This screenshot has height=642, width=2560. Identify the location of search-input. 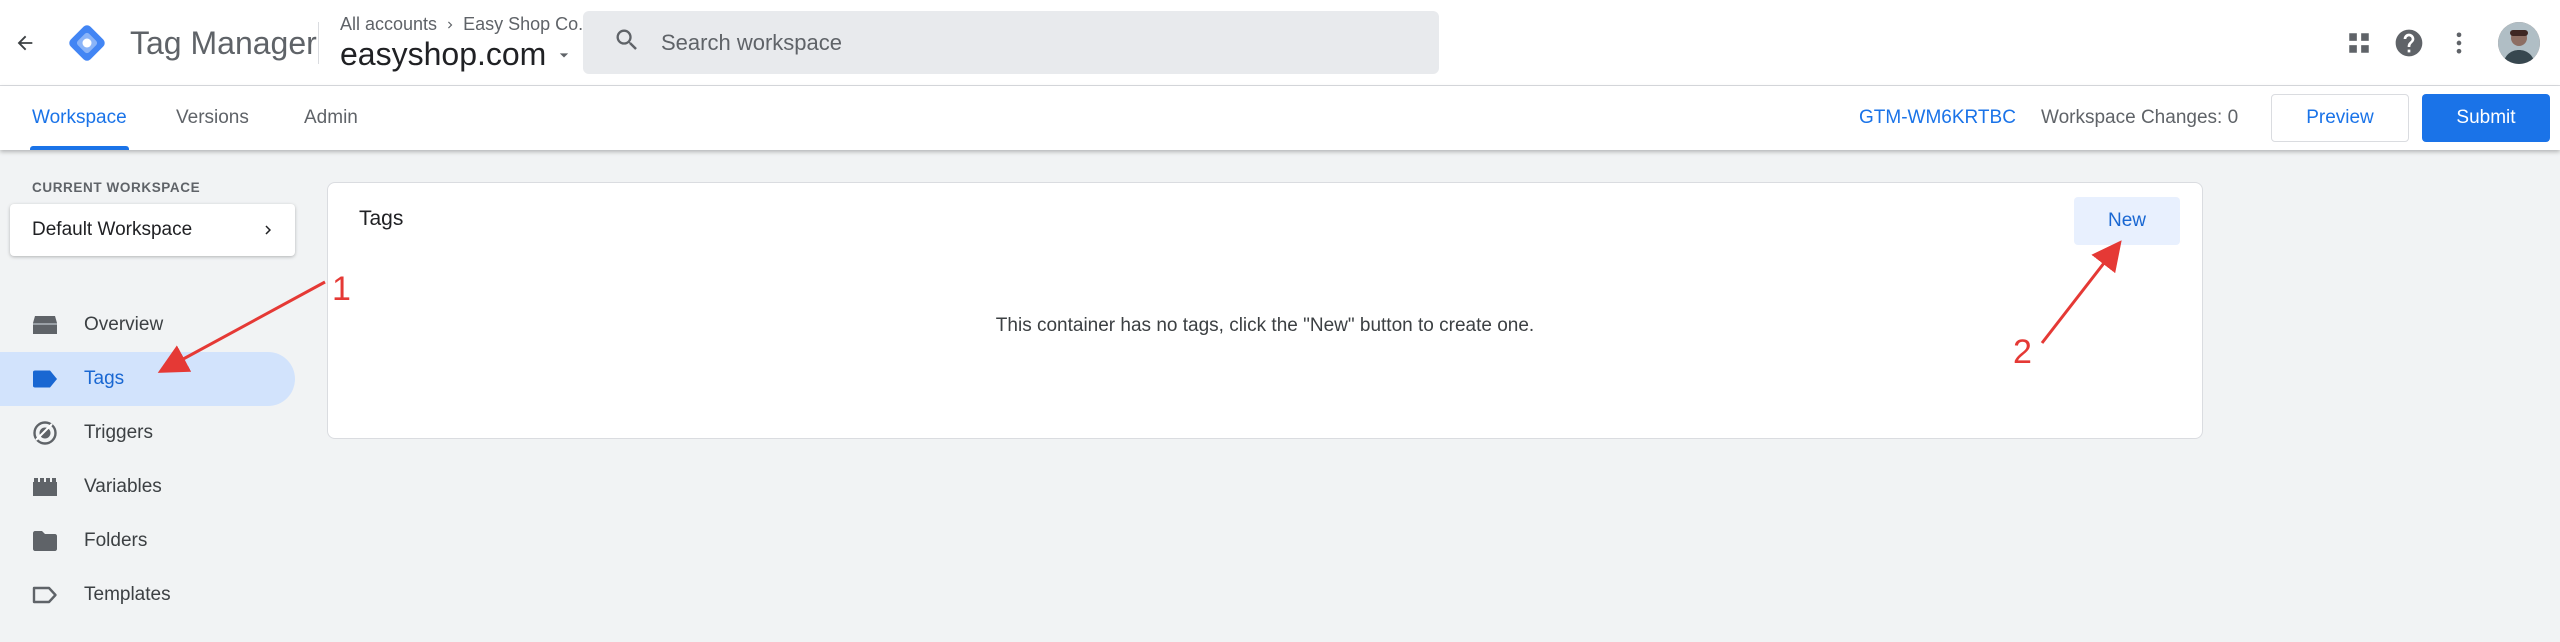
(1041, 42).